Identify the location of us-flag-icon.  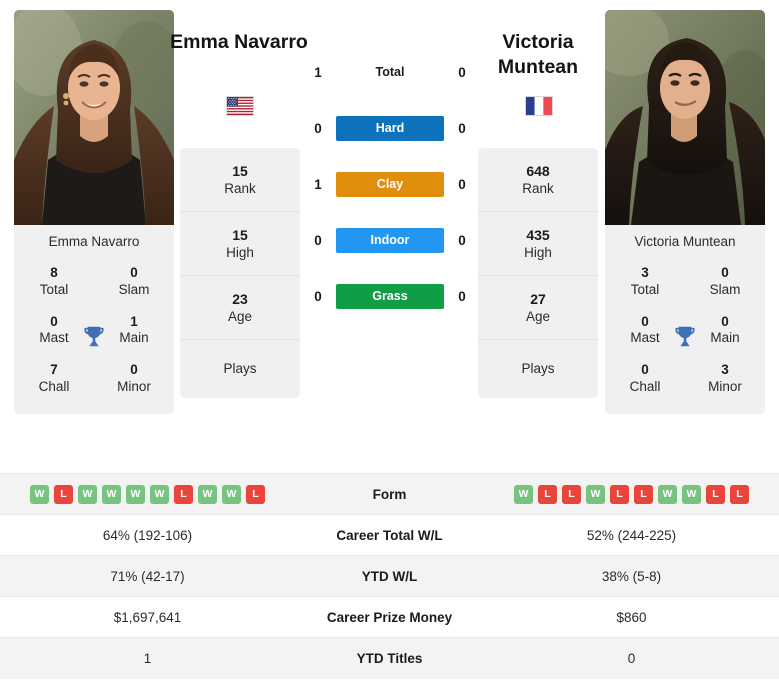
(240, 106).